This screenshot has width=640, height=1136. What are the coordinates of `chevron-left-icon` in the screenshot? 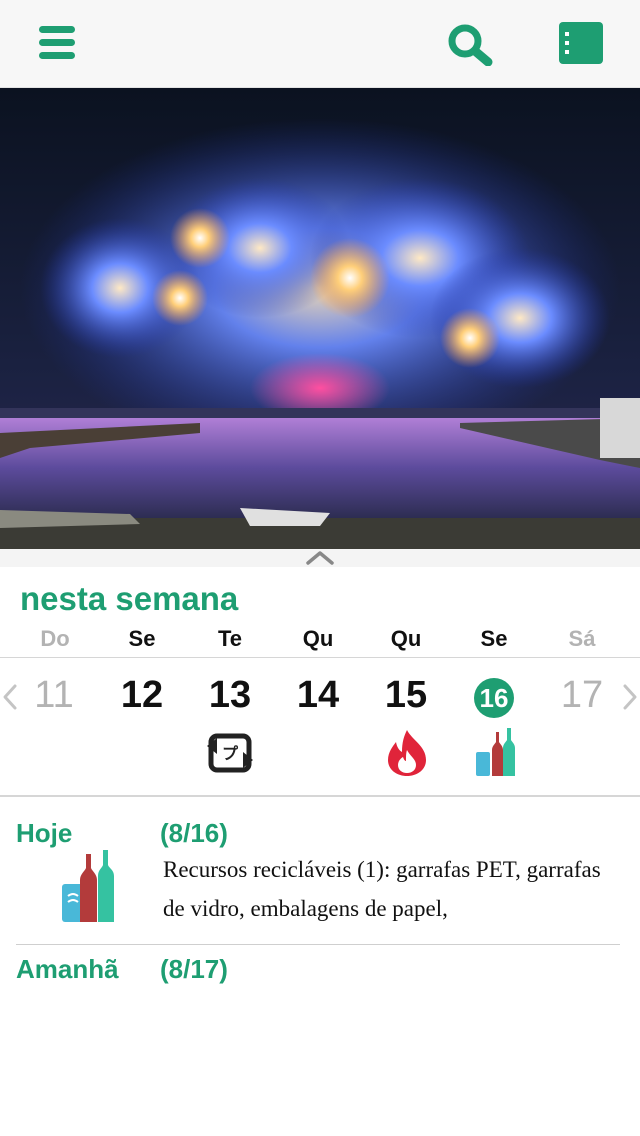 It's located at (10, 697).